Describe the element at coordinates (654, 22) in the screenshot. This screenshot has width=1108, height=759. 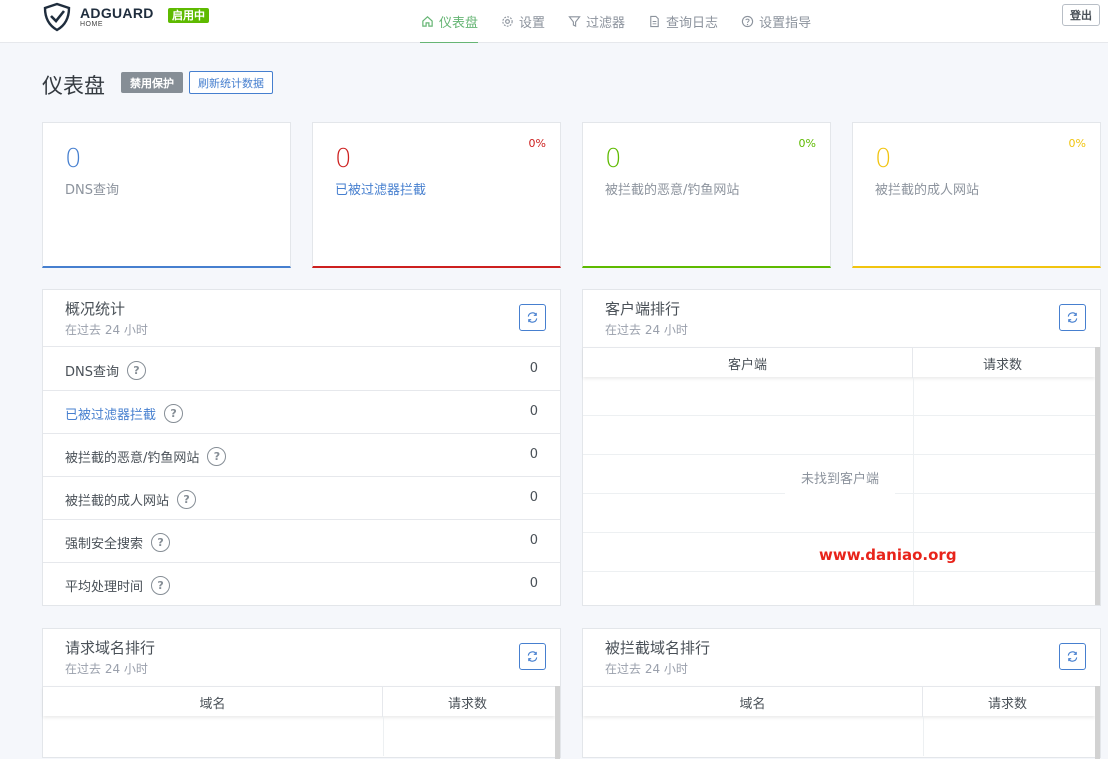
I see `document-icon` at that location.